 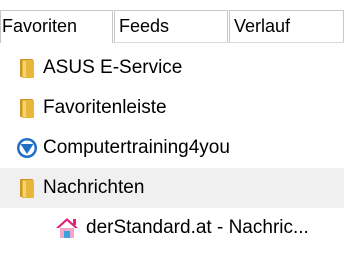 I want to click on favorite-label: ASUS E-Service, so click(x=113, y=67).